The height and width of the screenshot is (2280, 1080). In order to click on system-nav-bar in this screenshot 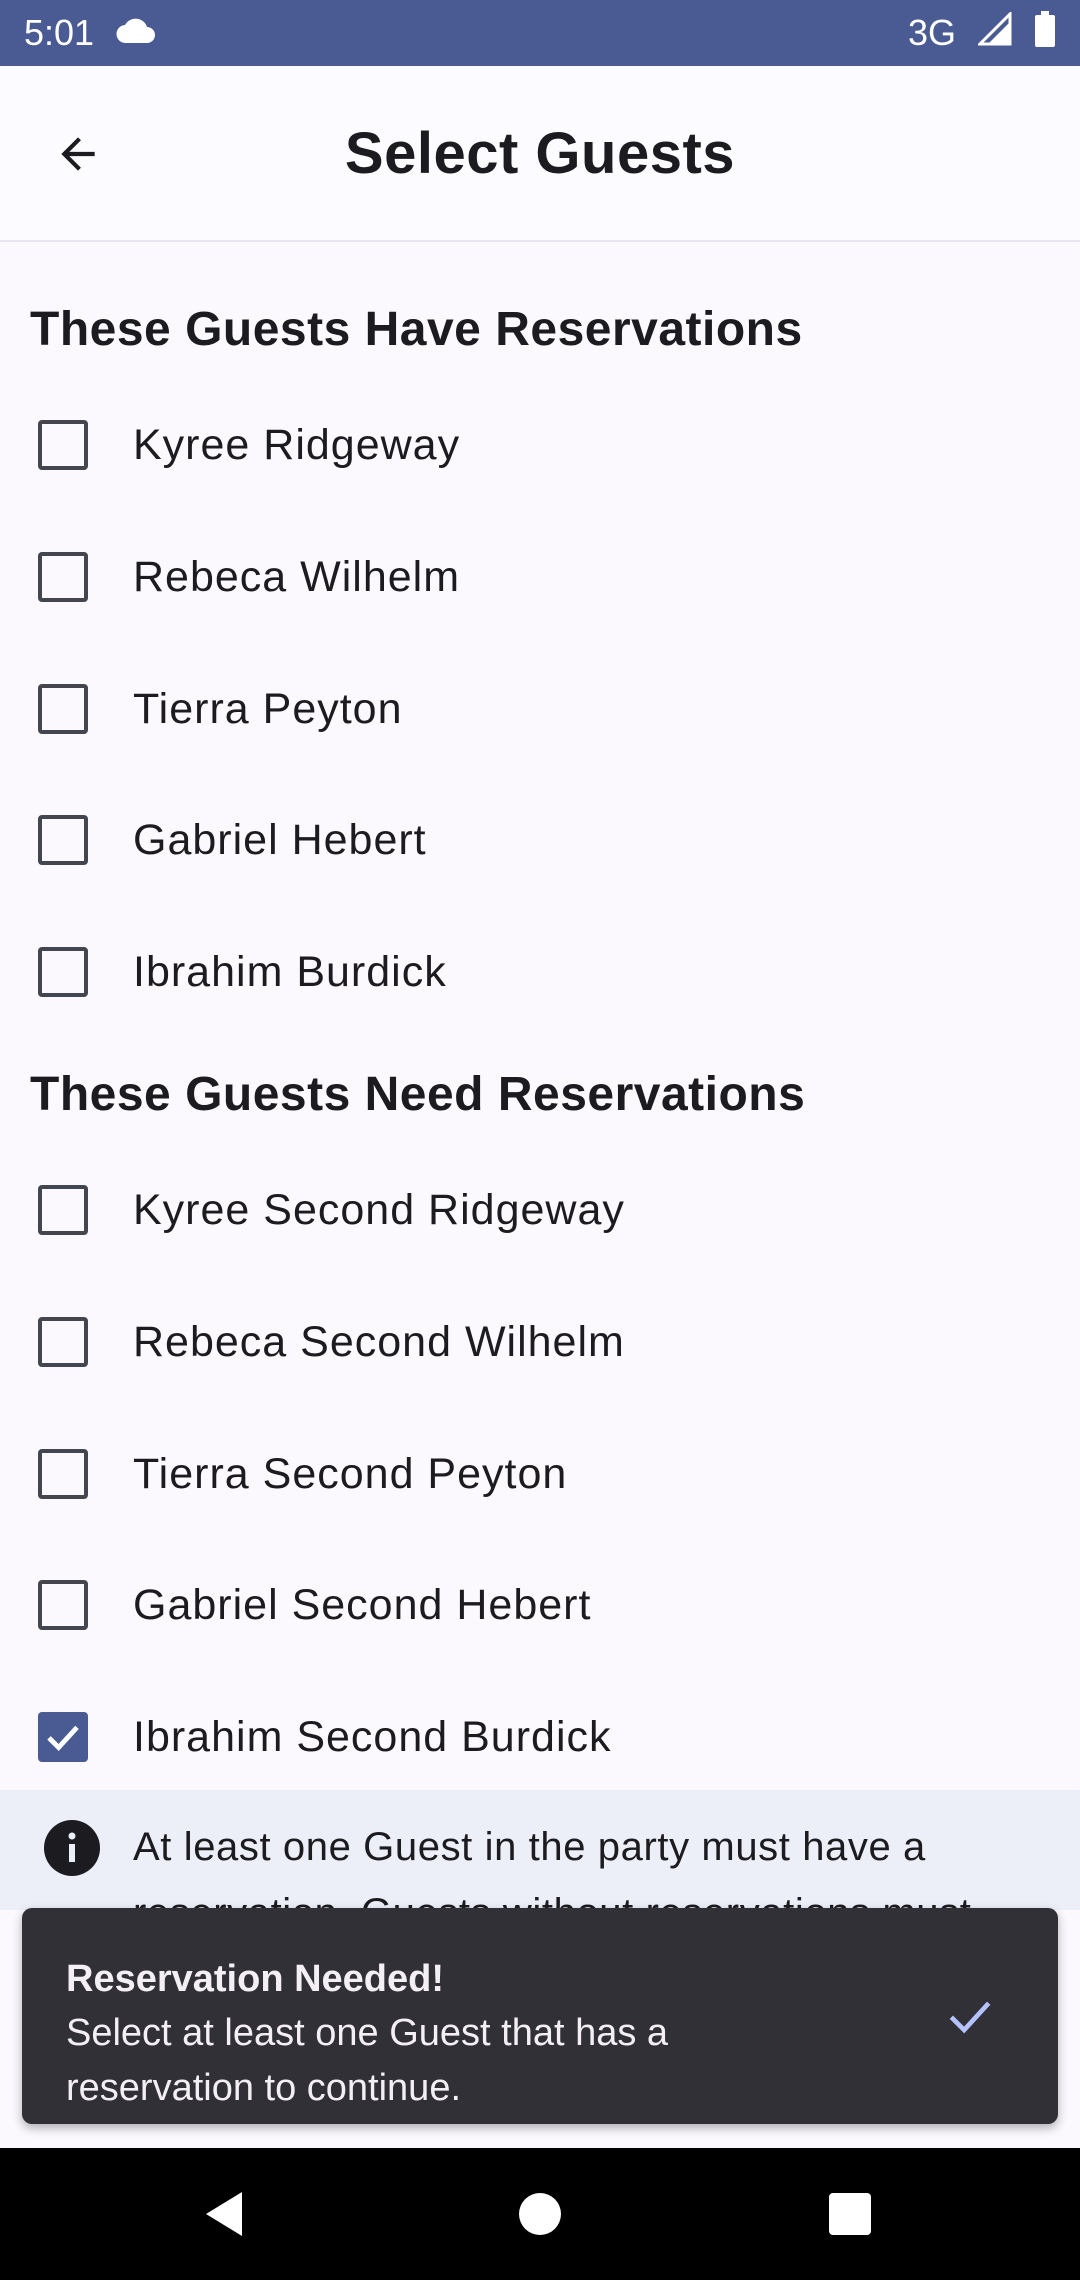, I will do `click(540, 2214)`.